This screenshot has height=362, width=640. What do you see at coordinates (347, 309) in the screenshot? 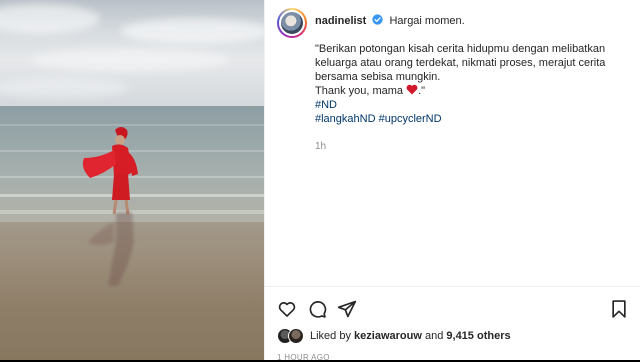
I see `share-icon` at bounding box center [347, 309].